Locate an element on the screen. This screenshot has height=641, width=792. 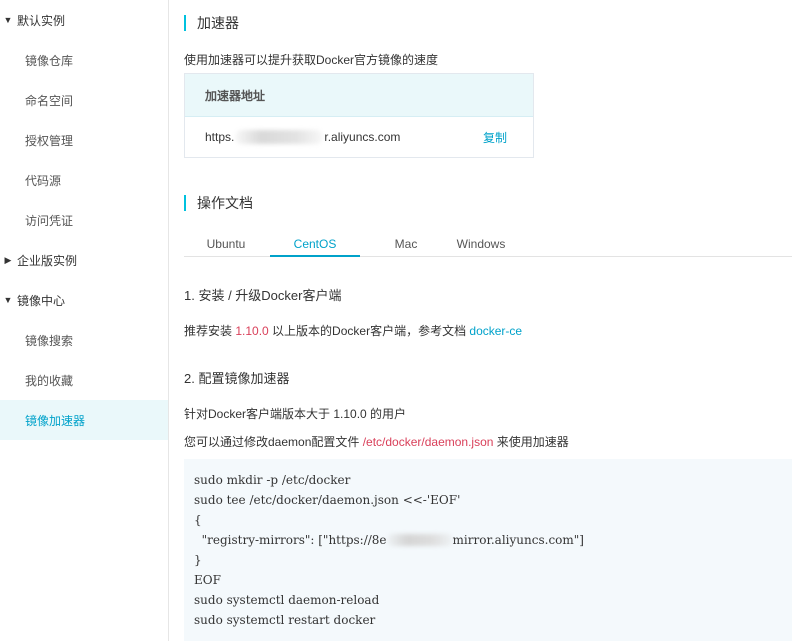
code-line-after: mirror.aliyuncs.com"] is located at coordinates (518, 540).